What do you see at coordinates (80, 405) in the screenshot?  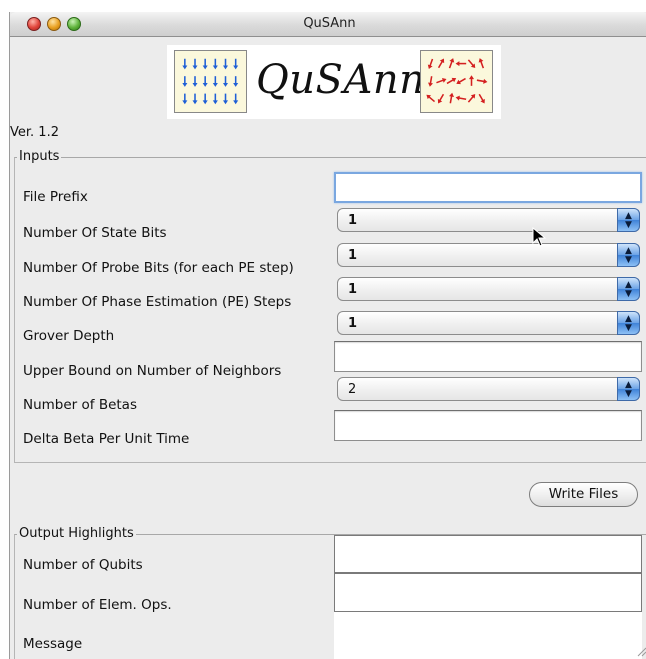 I see `number-of-betas-label: Number of Betas` at bounding box center [80, 405].